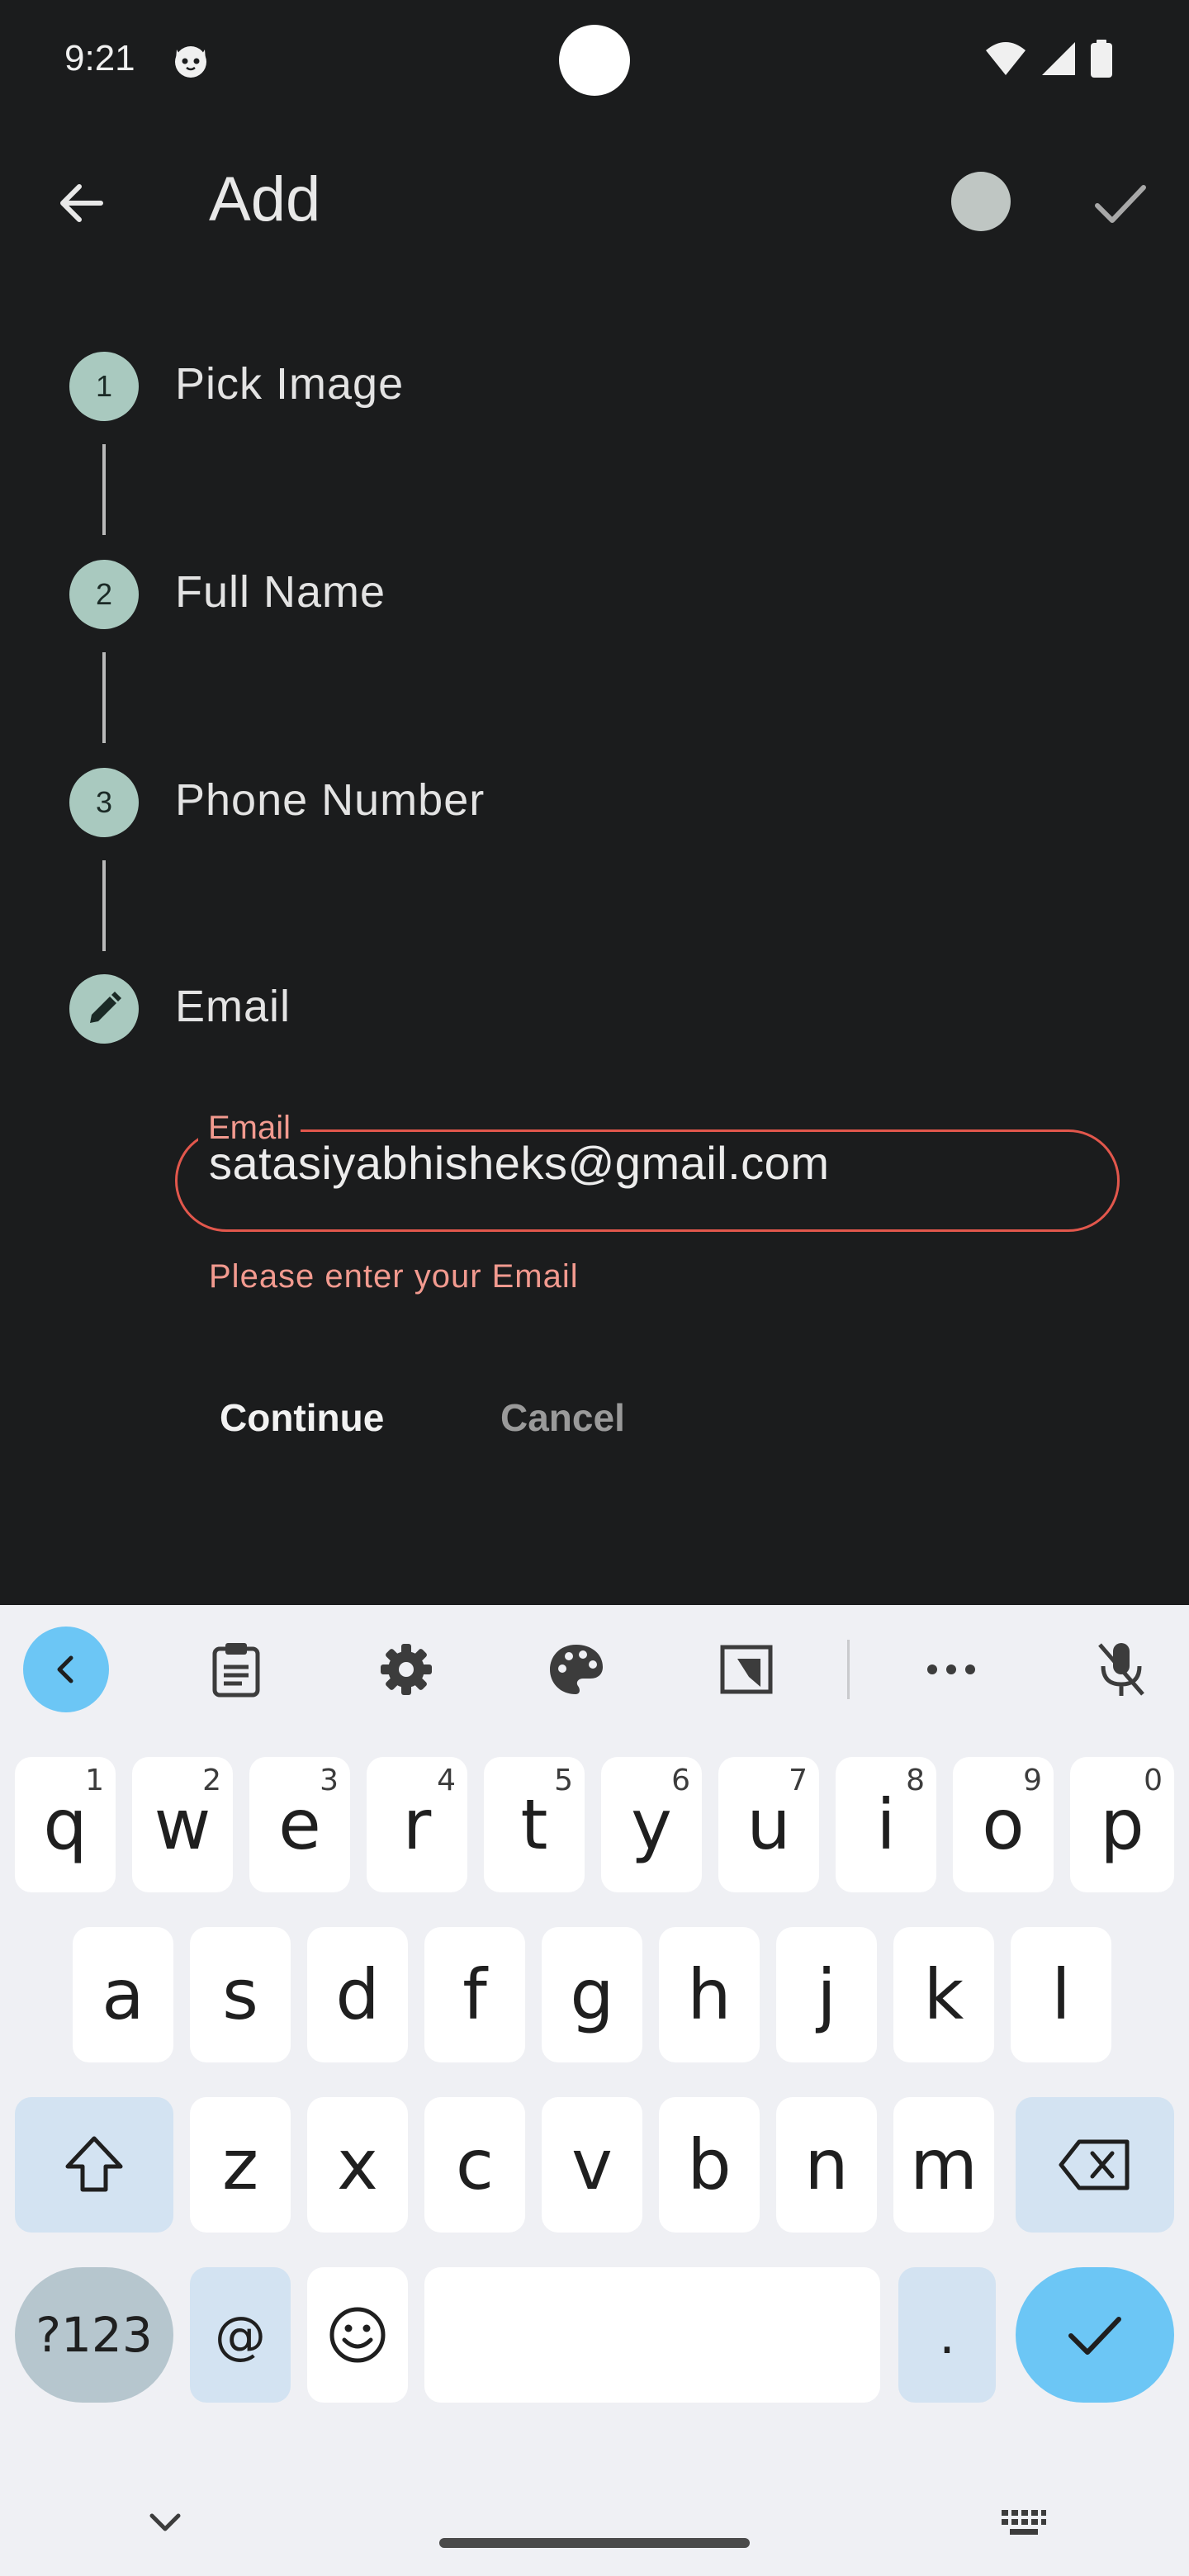 The height and width of the screenshot is (2576, 1189). Describe the element at coordinates (680, 1780) in the screenshot. I see `key-hint: 6` at that location.